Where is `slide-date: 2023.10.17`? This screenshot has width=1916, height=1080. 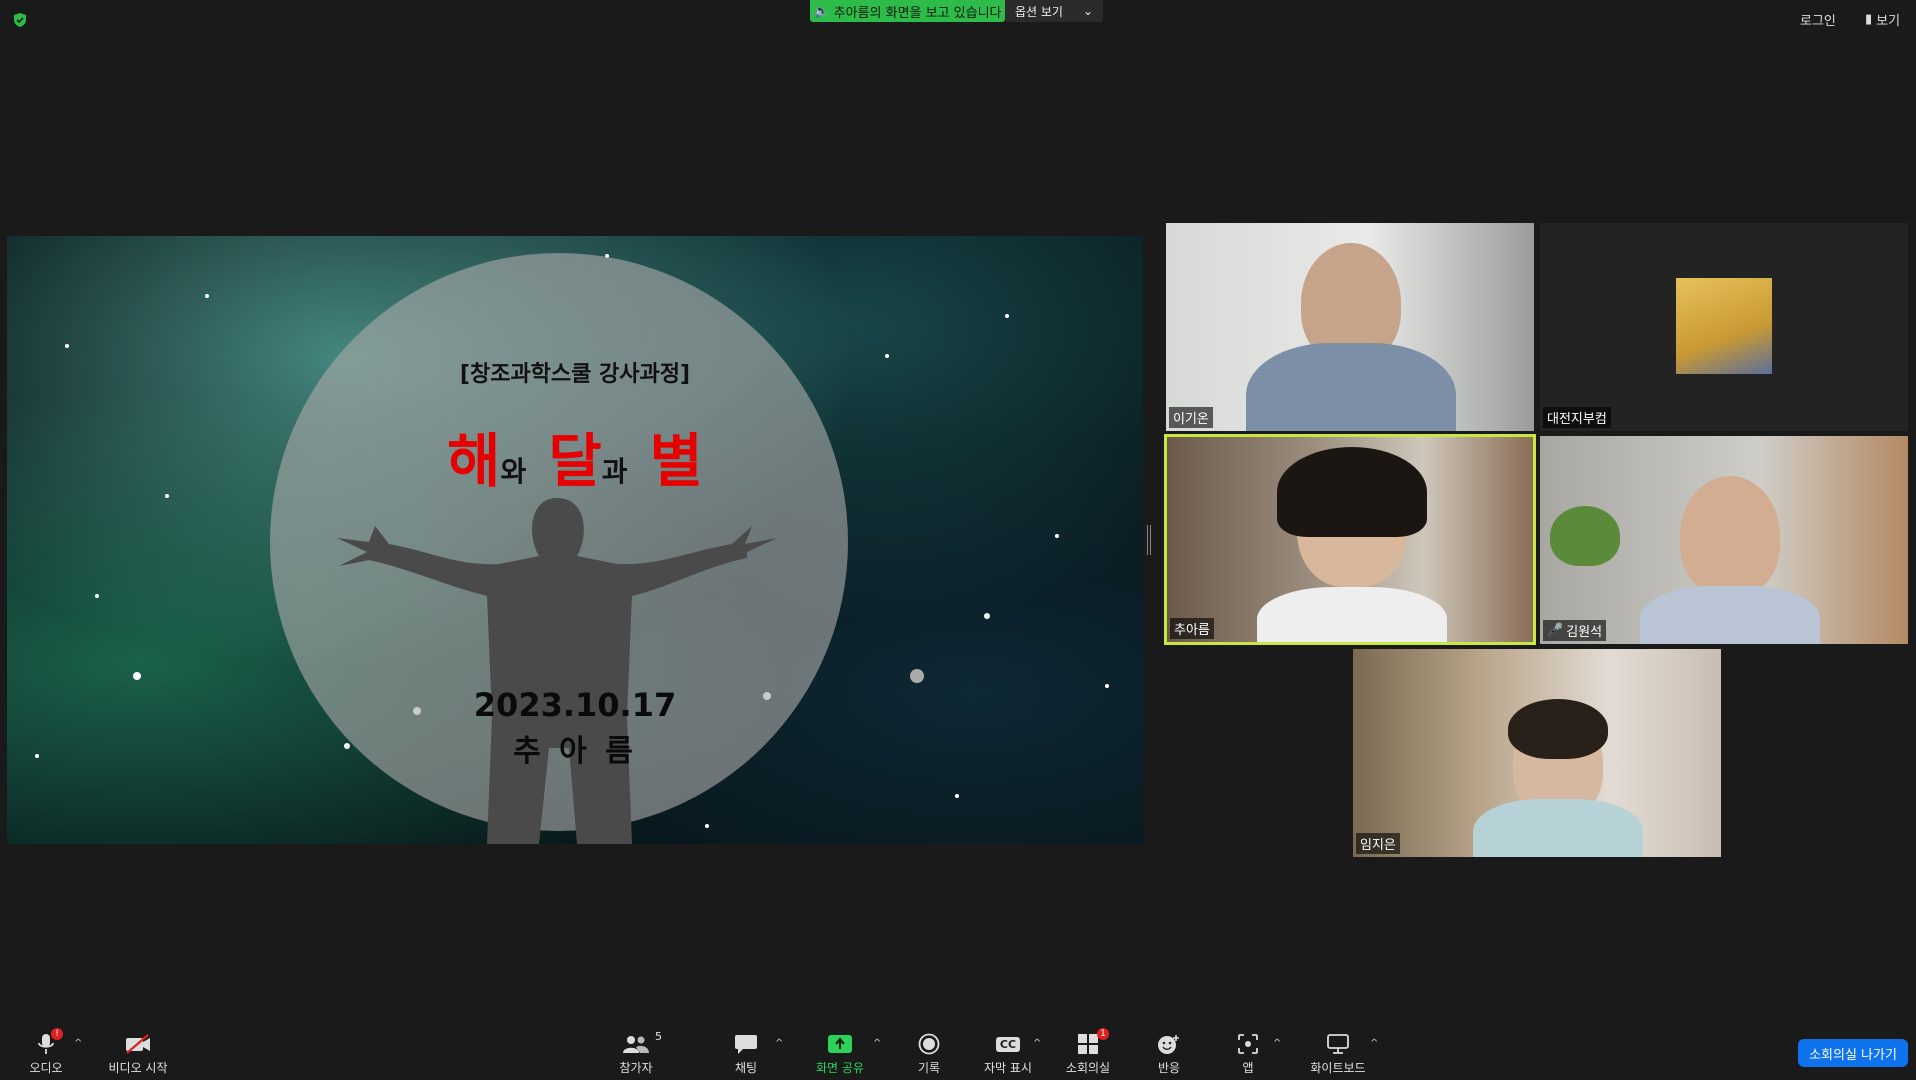 slide-date: 2023.10.17 is located at coordinates (575, 705).